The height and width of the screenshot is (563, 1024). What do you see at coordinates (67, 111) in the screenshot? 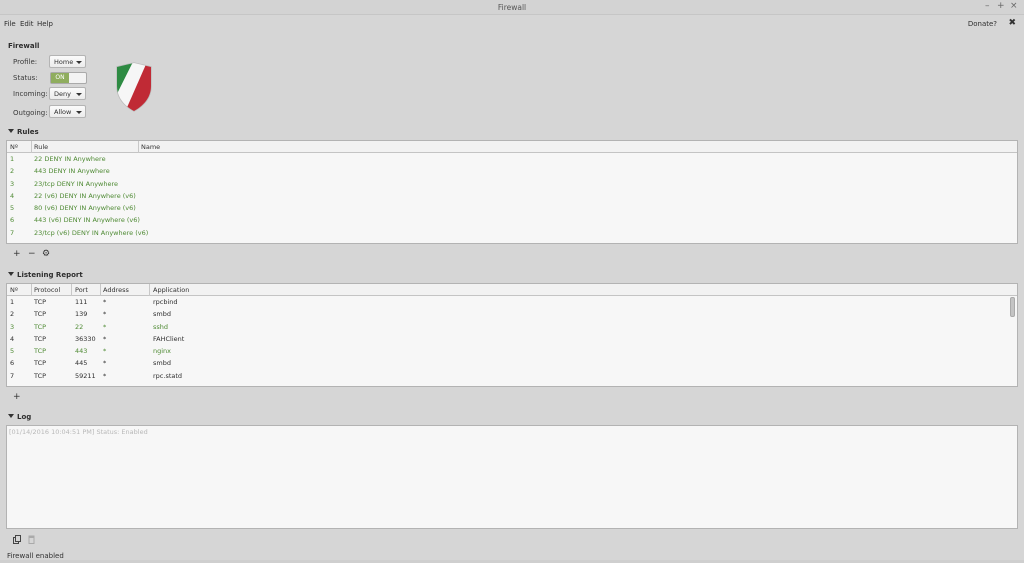
I see `outgoing-select: Allow` at bounding box center [67, 111].